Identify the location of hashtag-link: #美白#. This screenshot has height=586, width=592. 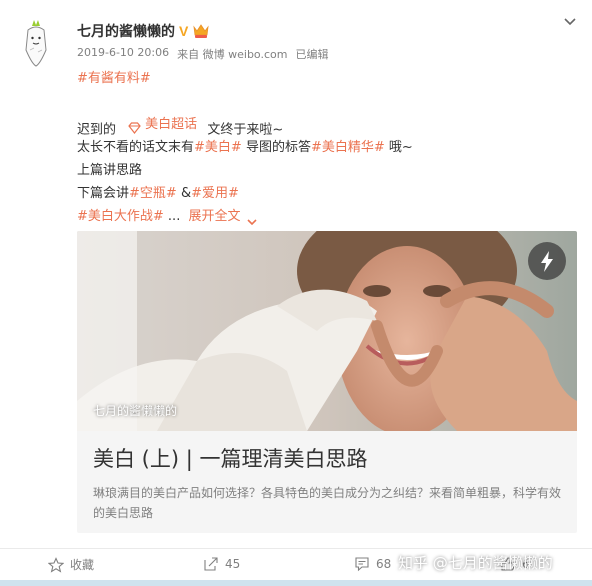
(218, 147).